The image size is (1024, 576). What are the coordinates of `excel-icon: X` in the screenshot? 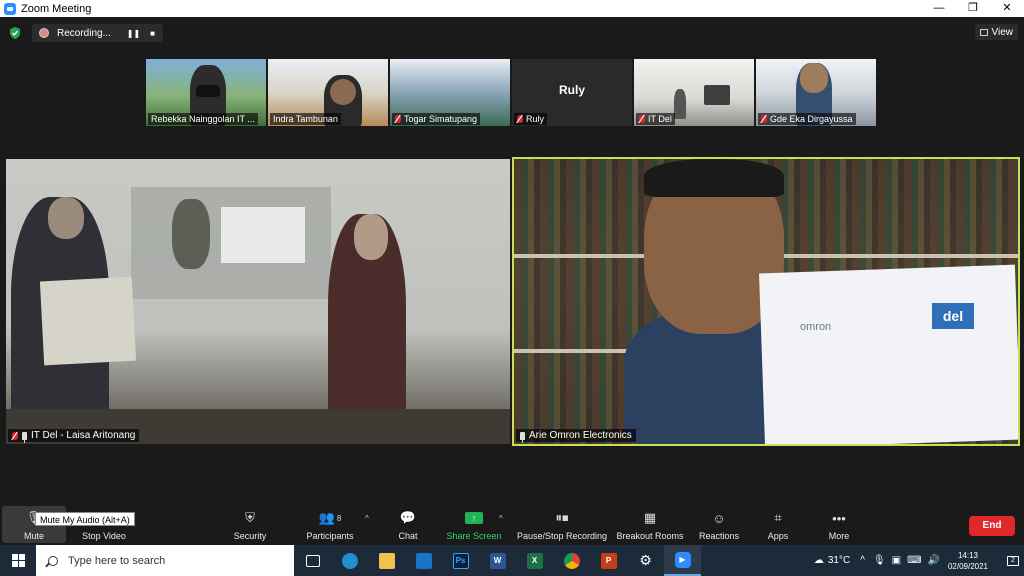 It's located at (534, 560).